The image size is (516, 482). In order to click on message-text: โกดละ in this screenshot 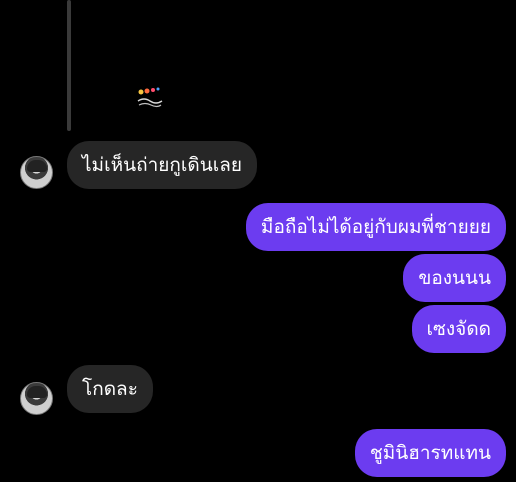, I will do `click(110, 389)`.